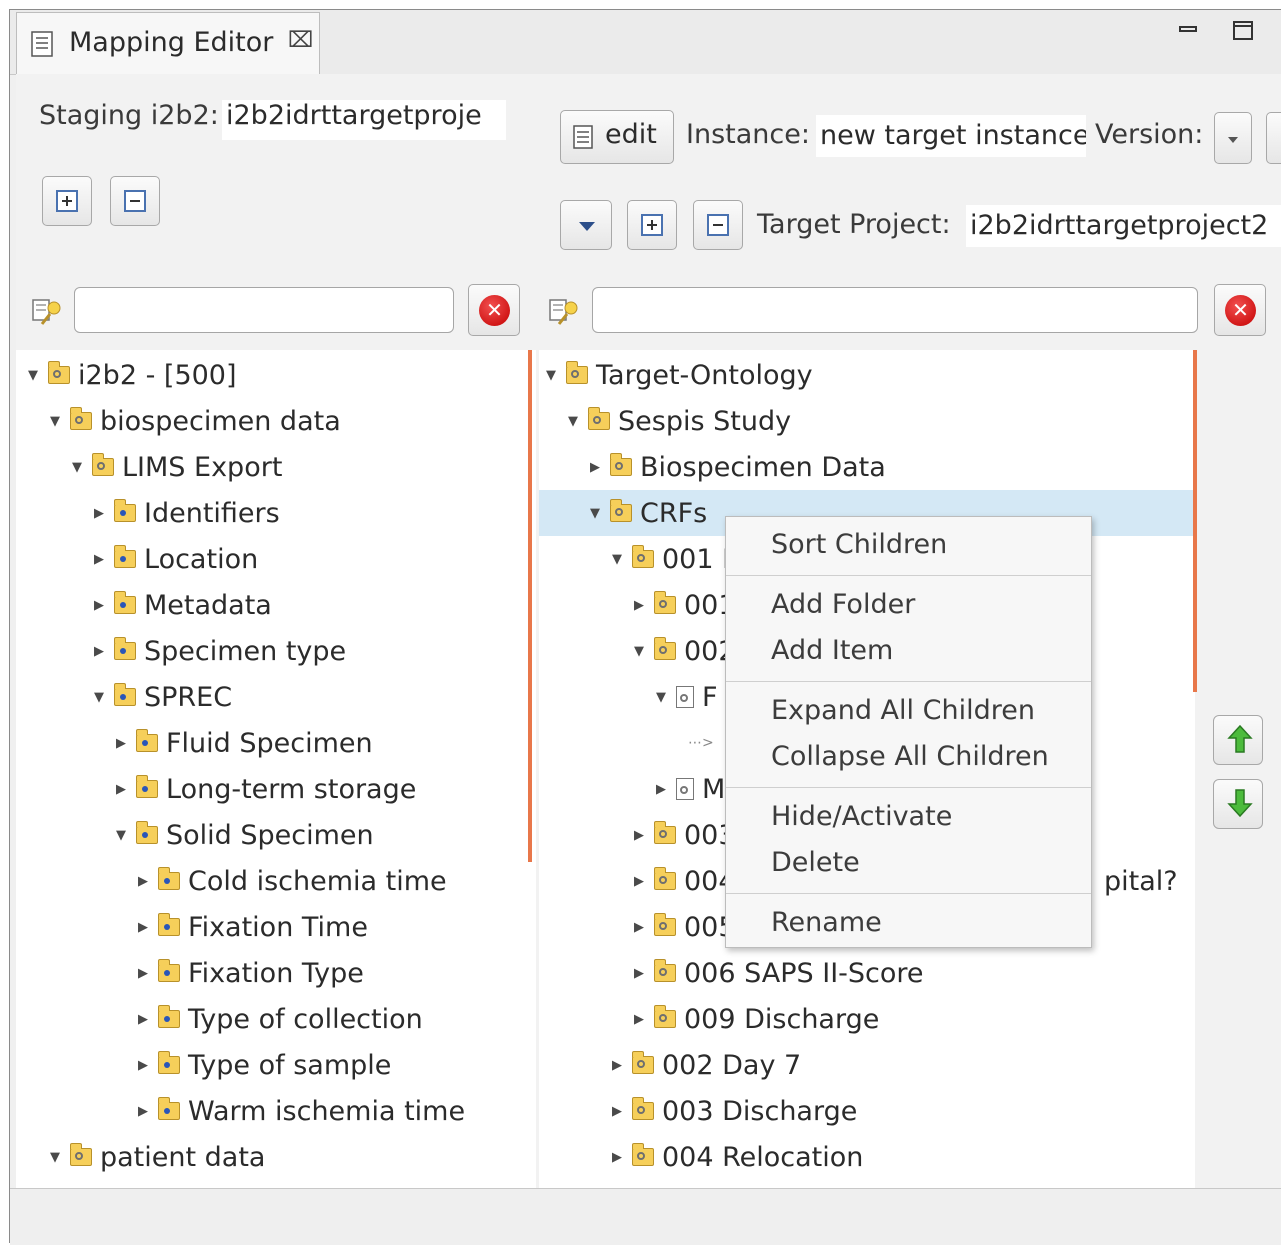  Describe the element at coordinates (832, 650) in the screenshot. I see `menu-item-add-item: Add Item` at that location.